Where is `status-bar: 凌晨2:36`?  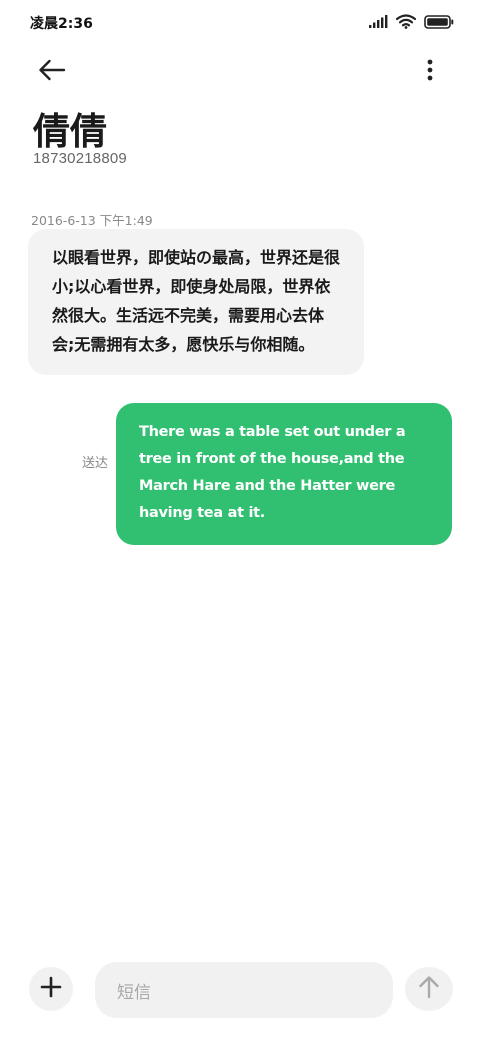 status-bar: 凌晨2:36 is located at coordinates (240, 22).